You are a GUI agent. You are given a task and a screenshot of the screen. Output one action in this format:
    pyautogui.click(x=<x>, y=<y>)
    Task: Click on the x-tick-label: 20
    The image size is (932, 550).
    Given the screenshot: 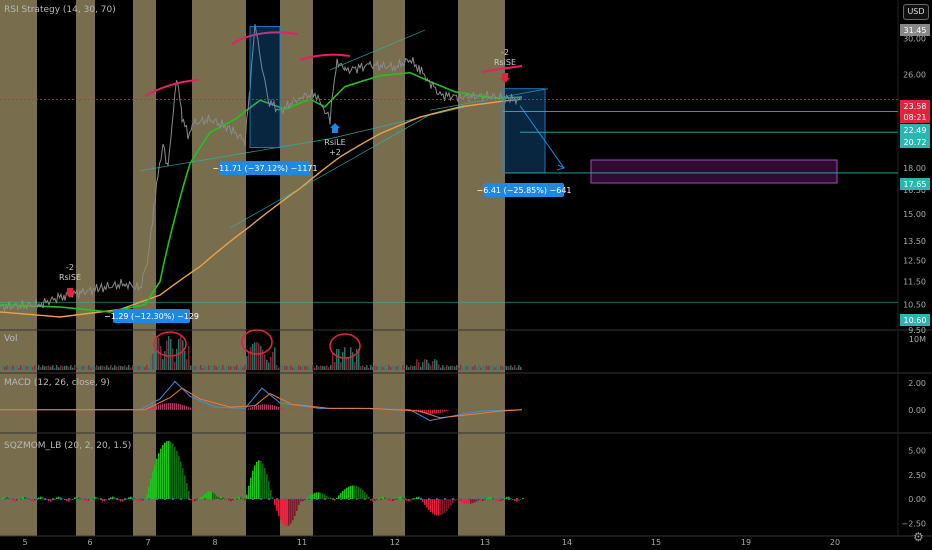 What is the action you would take?
    pyautogui.click(x=835, y=542)
    